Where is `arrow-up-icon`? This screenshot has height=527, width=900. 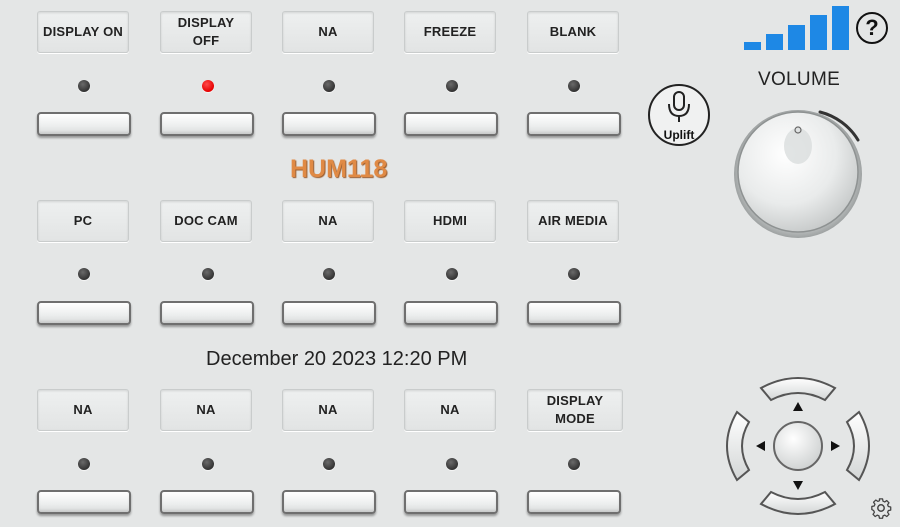
arrow-up-icon is located at coordinates (798, 406).